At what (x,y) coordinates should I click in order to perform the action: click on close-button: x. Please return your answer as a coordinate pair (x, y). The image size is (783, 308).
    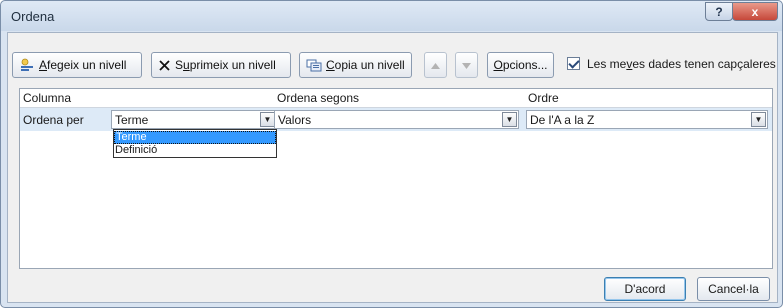
    Looking at the image, I should click on (755, 11).